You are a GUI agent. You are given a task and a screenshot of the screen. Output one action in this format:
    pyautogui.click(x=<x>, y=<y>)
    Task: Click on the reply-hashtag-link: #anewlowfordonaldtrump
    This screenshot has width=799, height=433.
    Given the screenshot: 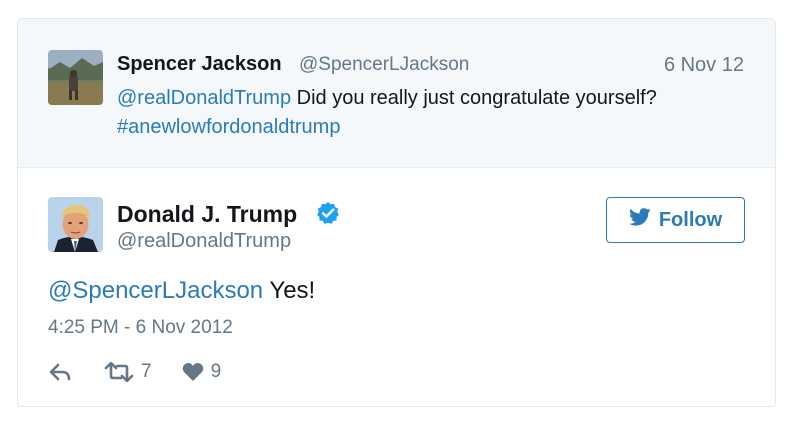 What is the action you would take?
    pyautogui.click(x=228, y=127)
    